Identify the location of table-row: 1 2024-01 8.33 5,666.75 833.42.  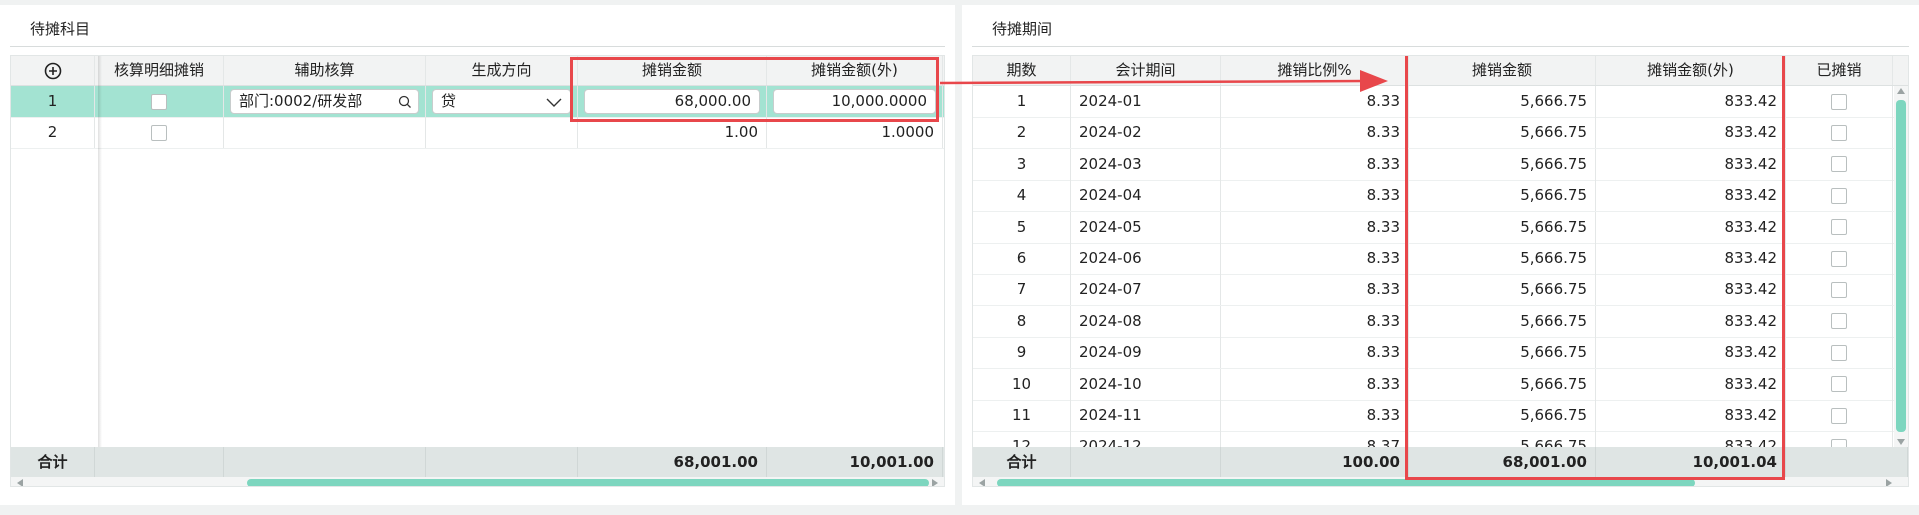
(1433, 102).